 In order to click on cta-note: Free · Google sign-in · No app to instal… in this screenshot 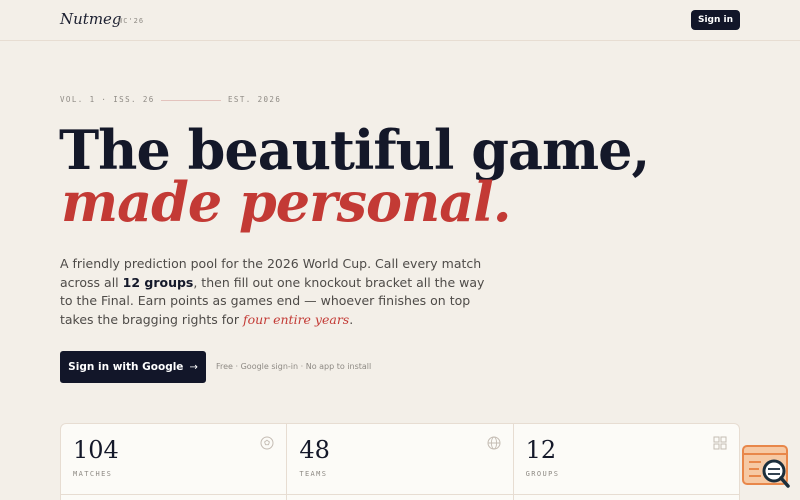, I will do `click(294, 366)`.